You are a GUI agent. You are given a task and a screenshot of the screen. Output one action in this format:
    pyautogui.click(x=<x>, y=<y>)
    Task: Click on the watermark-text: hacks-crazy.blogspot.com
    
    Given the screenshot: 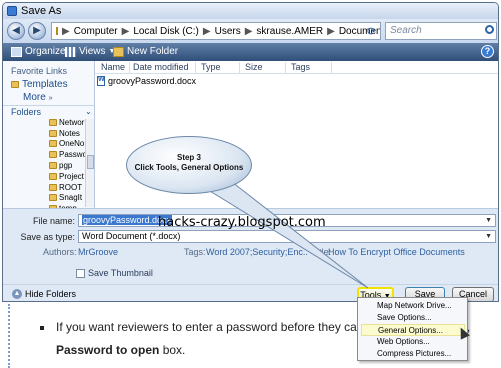 What is the action you would take?
    pyautogui.click(x=242, y=222)
    